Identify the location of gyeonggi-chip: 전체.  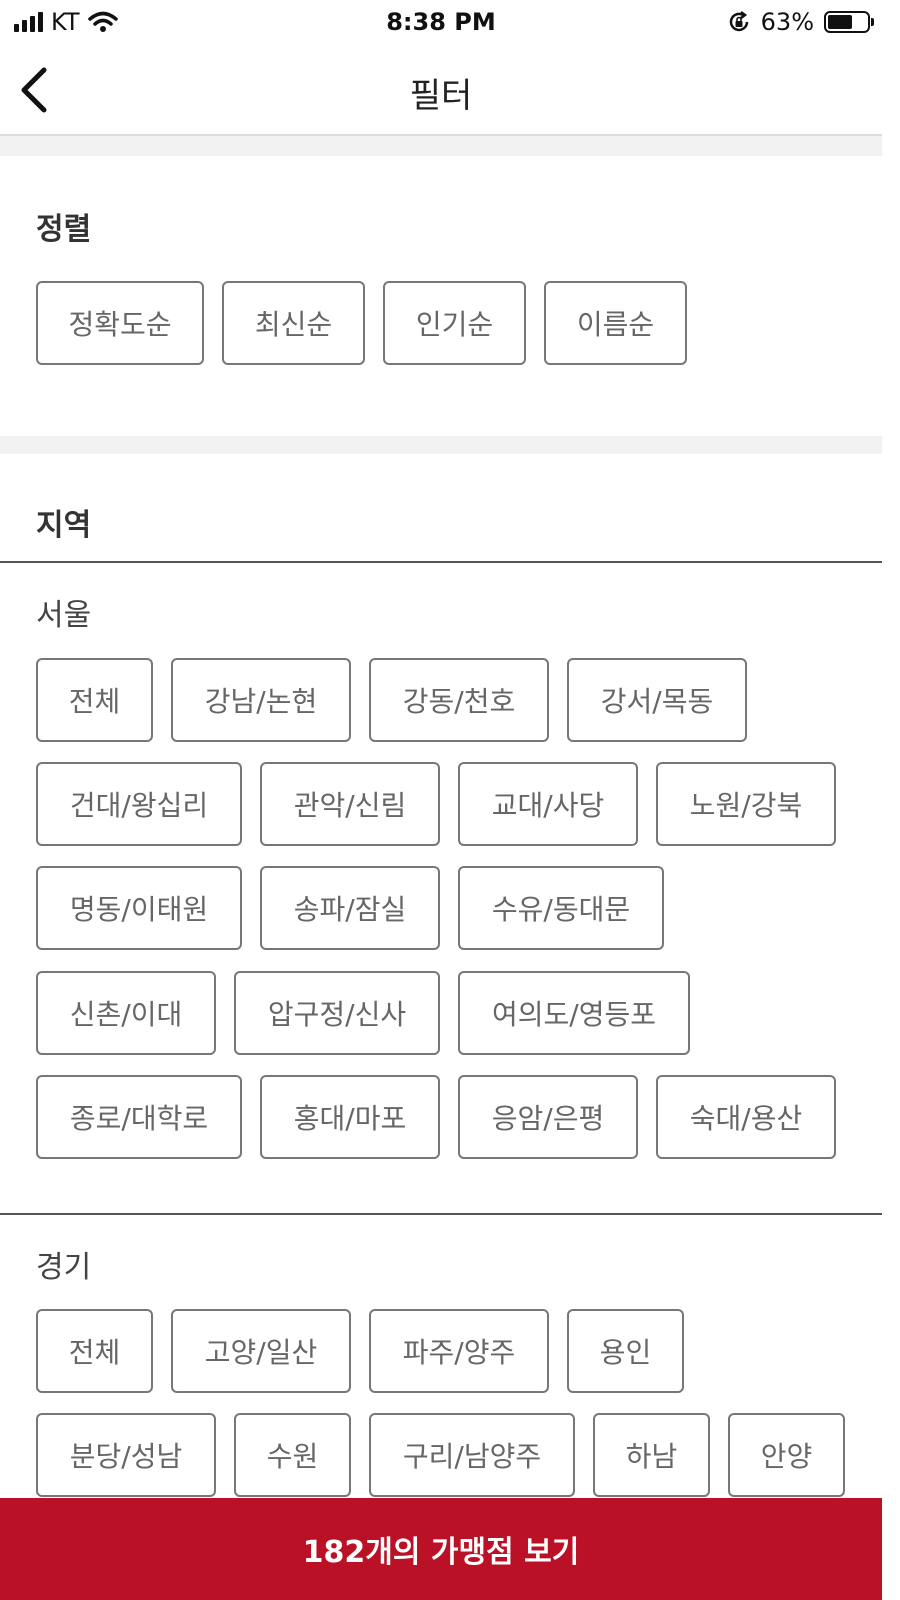
(94, 1351).